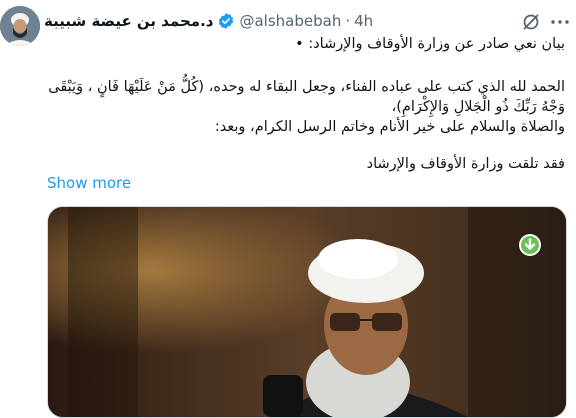  Describe the element at coordinates (465, 164) in the screenshot. I see `tweet-text-line: فقد تلقت وزارة الأوقاف والإرشاد` at that location.